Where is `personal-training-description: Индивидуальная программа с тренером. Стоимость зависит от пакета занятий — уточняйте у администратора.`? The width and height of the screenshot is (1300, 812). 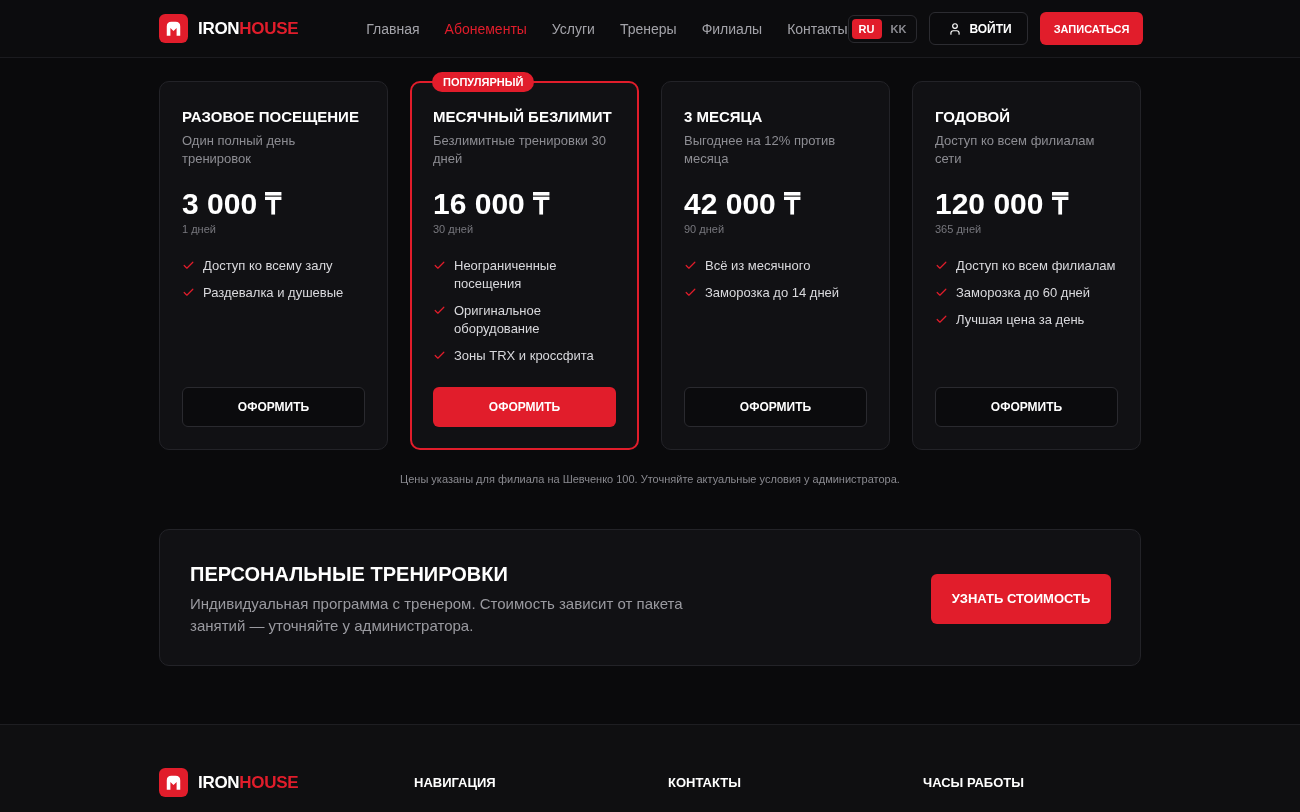
personal-training-description: Индивидуальная программа с тренером. Стоимость зависит от пакета занятий — уточняйте у администратора. is located at coordinates (437, 615).